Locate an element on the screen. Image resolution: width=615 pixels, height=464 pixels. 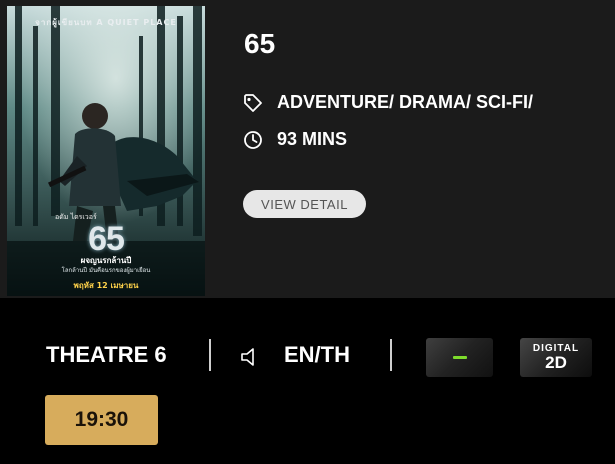
digital-2d-badge: DIGITAL 2D is located at coordinates (556, 357).